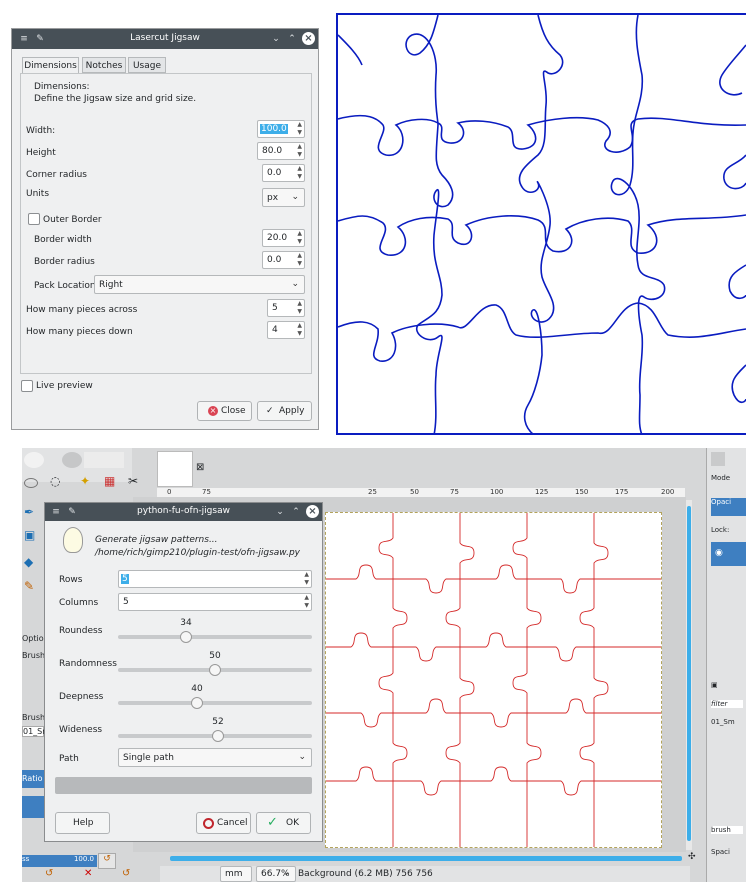 The width and height of the screenshot is (746, 882). I want to click on visibility-eye-icon: ◉, so click(719, 553).